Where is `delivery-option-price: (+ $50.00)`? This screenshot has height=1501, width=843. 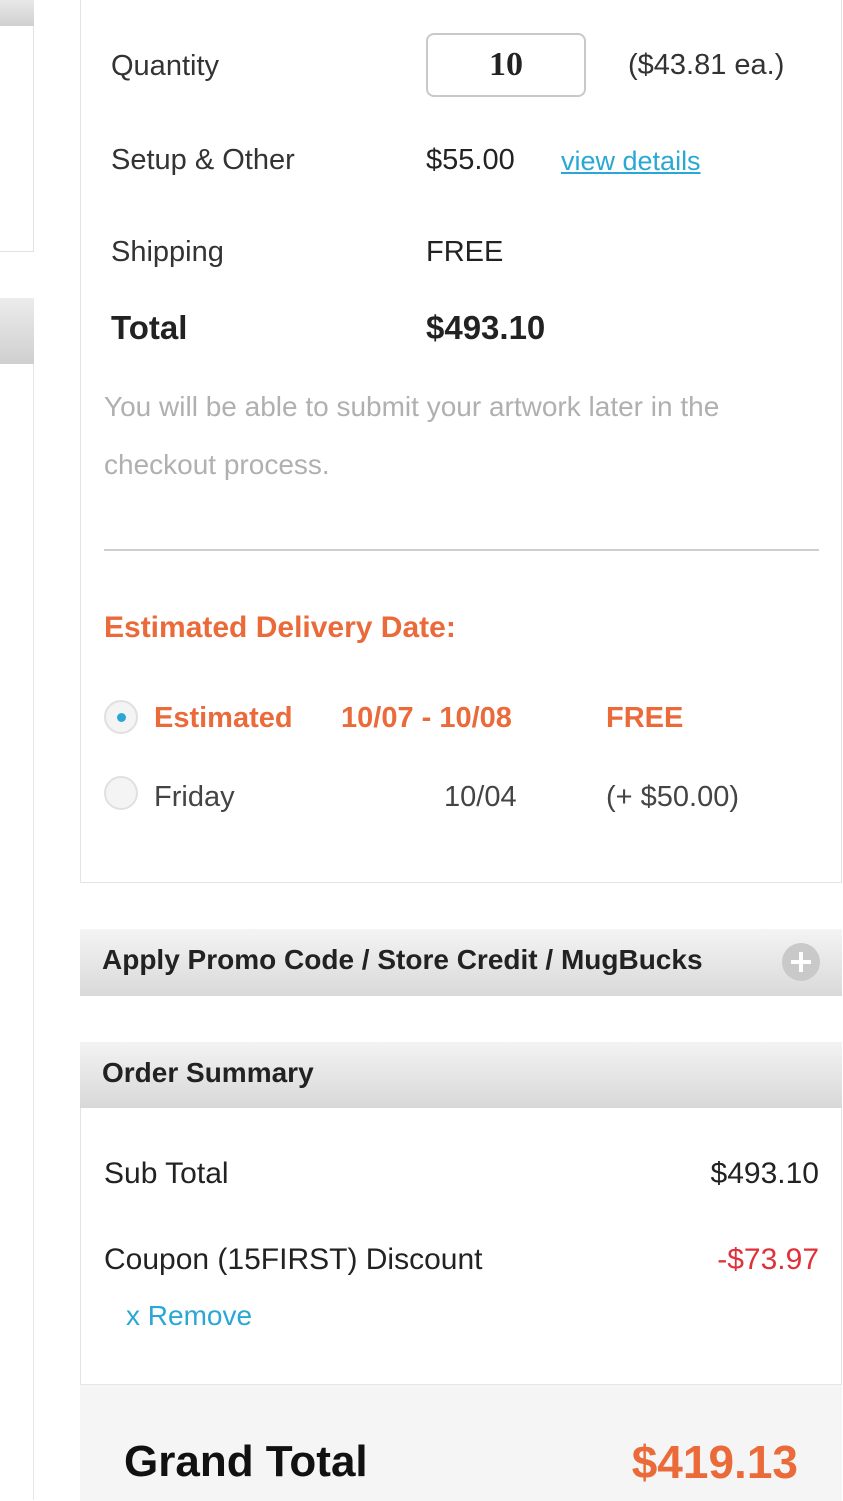 delivery-option-price: (+ $50.00) is located at coordinates (673, 797).